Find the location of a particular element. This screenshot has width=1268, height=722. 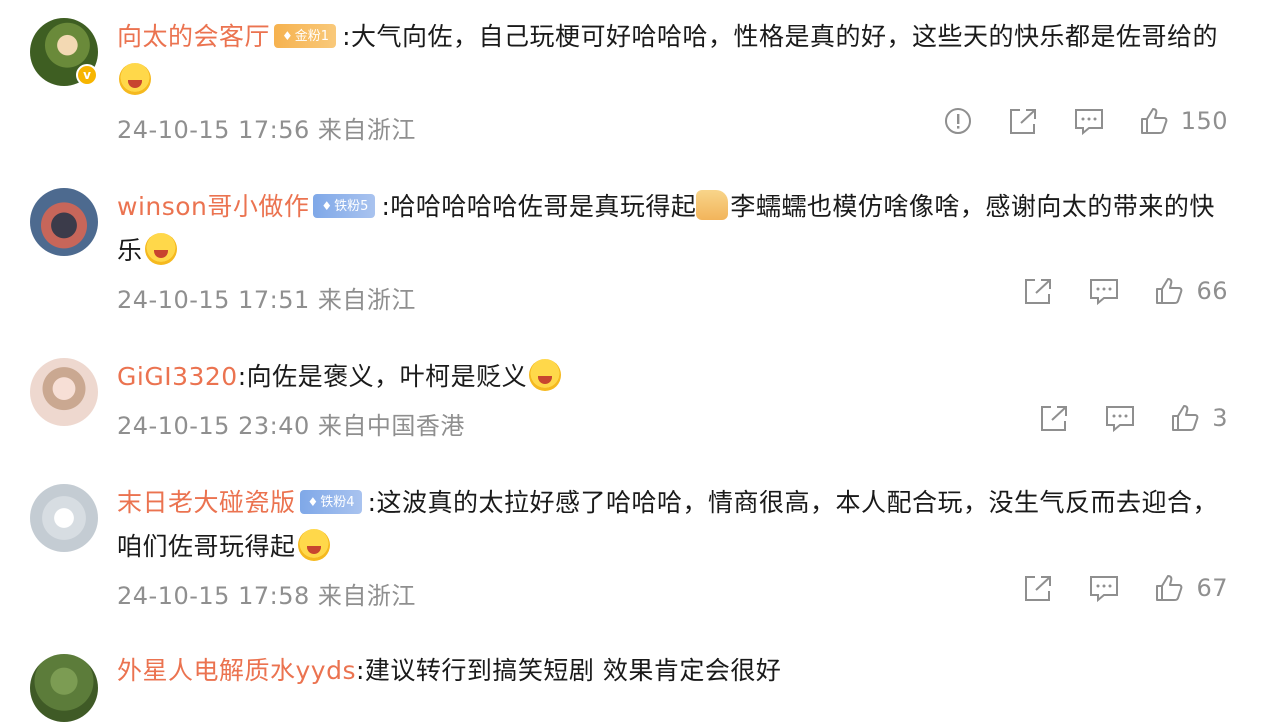

like-count: 67 is located at coordinates (1212, 588).